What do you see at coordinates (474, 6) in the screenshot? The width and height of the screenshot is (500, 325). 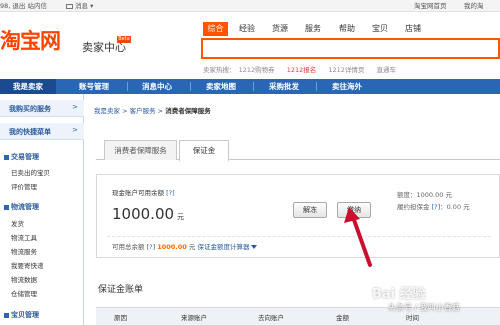 I see `my-taobao-link: 我的淘` at bounding box center [474, 6].